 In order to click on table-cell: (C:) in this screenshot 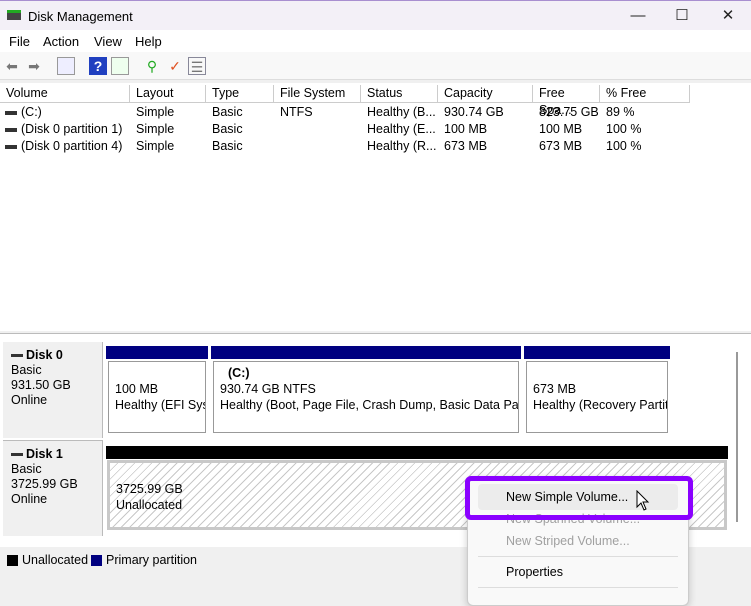, I will do `click(31, 112)`.